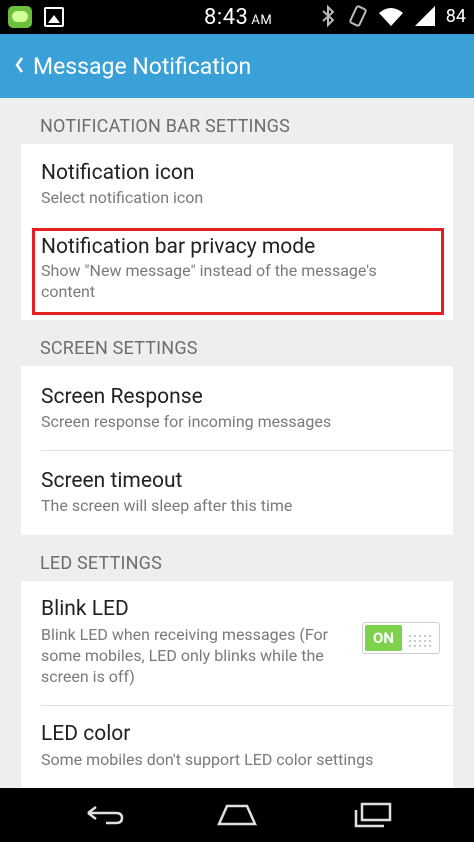 The width and height of the screenshot is (474, 842). Describe the element at coordinates (85, 609) in the screenshot. I see `setting-title: Blink LED` at that location.